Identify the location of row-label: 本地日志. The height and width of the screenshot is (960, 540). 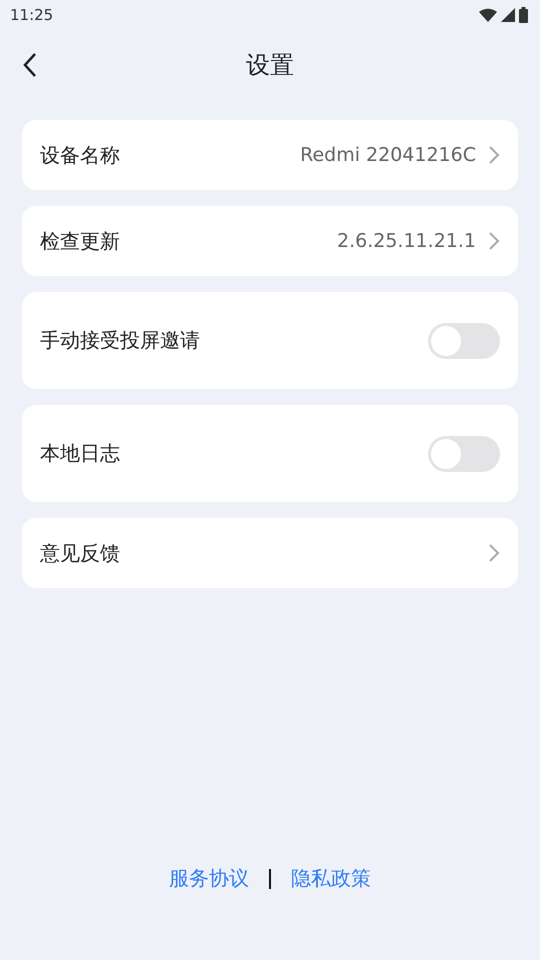
(80, 453).